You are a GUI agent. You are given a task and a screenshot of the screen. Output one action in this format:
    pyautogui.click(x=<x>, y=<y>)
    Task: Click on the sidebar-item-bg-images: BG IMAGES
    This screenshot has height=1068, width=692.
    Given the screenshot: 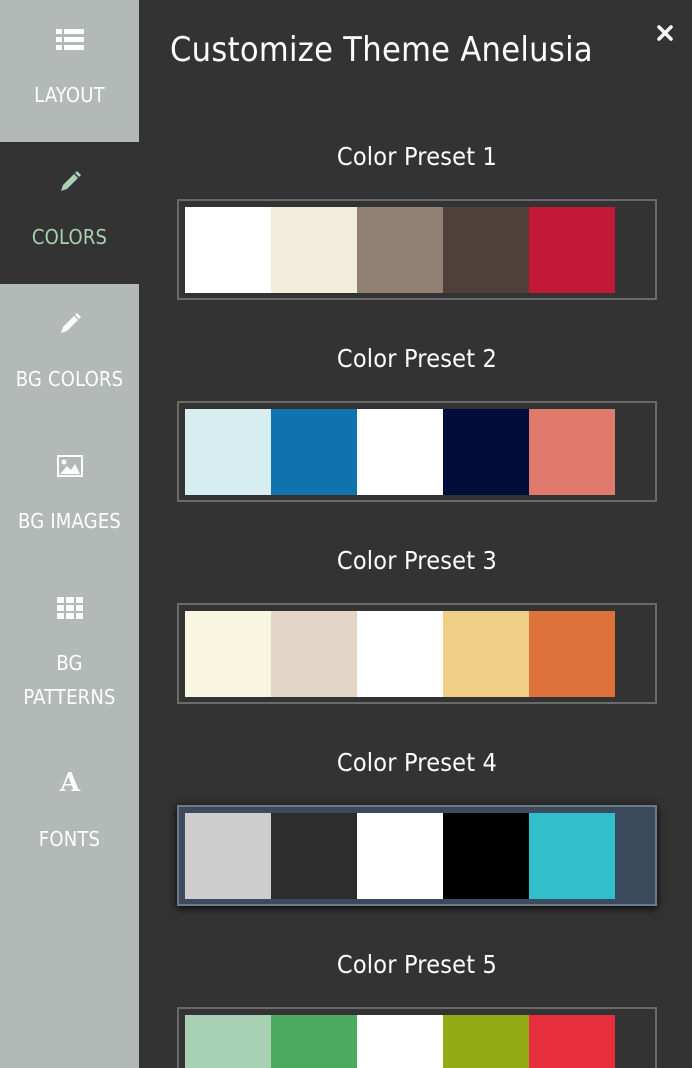 What is the action you would take?
    pyautogui.click(x=69, y=497)
    